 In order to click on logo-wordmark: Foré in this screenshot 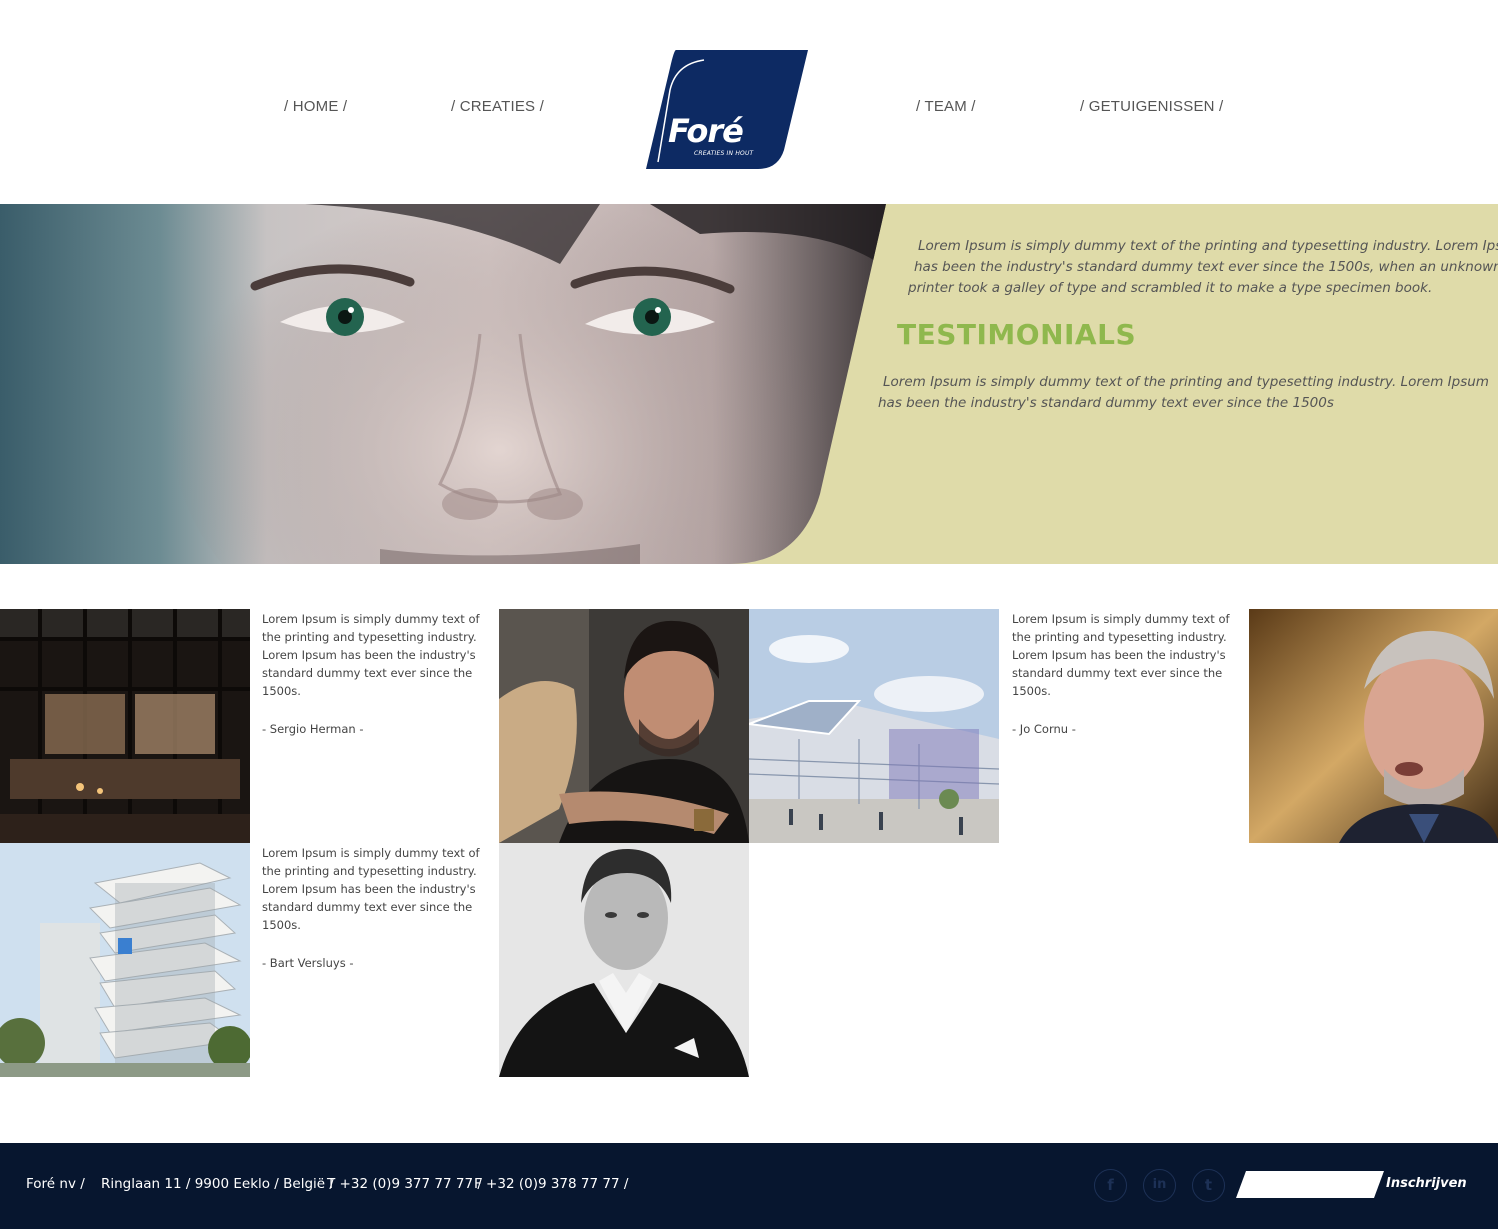, I will do `click(706, 131)`.